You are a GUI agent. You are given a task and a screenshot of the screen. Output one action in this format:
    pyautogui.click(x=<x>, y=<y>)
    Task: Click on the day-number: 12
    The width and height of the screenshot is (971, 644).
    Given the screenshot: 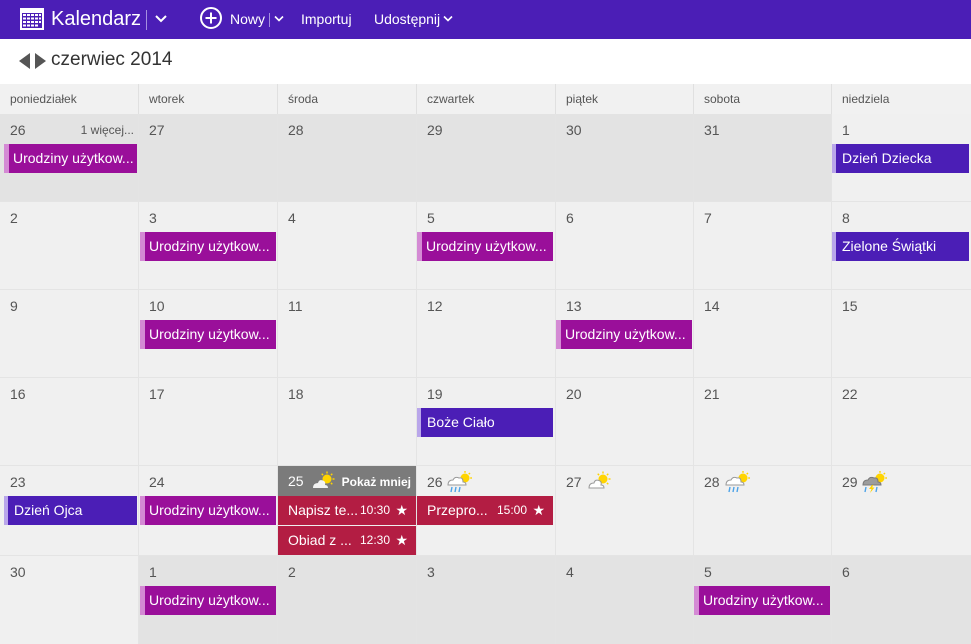 What is the action you would take?
    pyautogui.click(x=435, y=306)
    